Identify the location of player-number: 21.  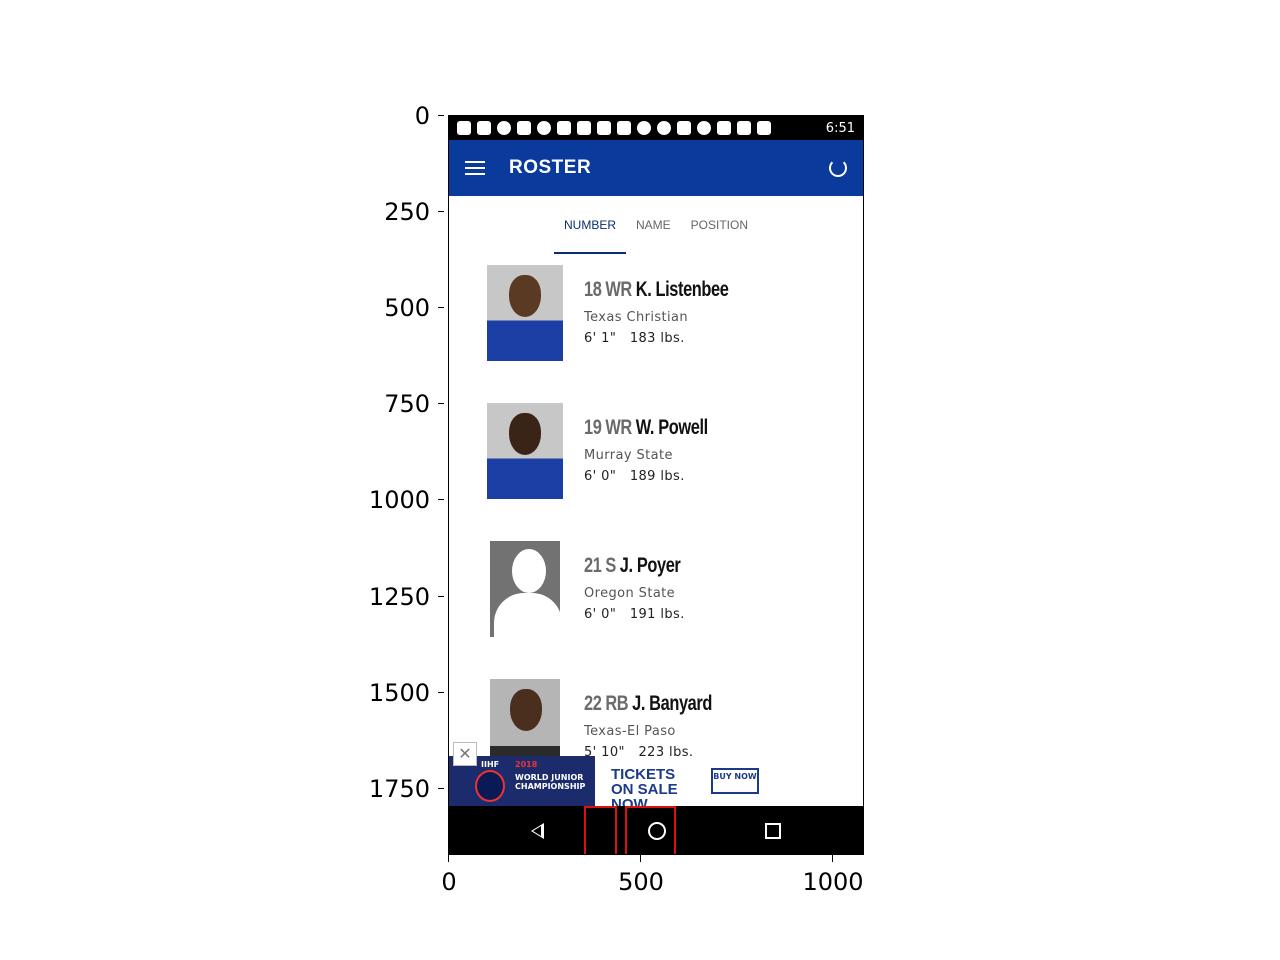
(593, 565).